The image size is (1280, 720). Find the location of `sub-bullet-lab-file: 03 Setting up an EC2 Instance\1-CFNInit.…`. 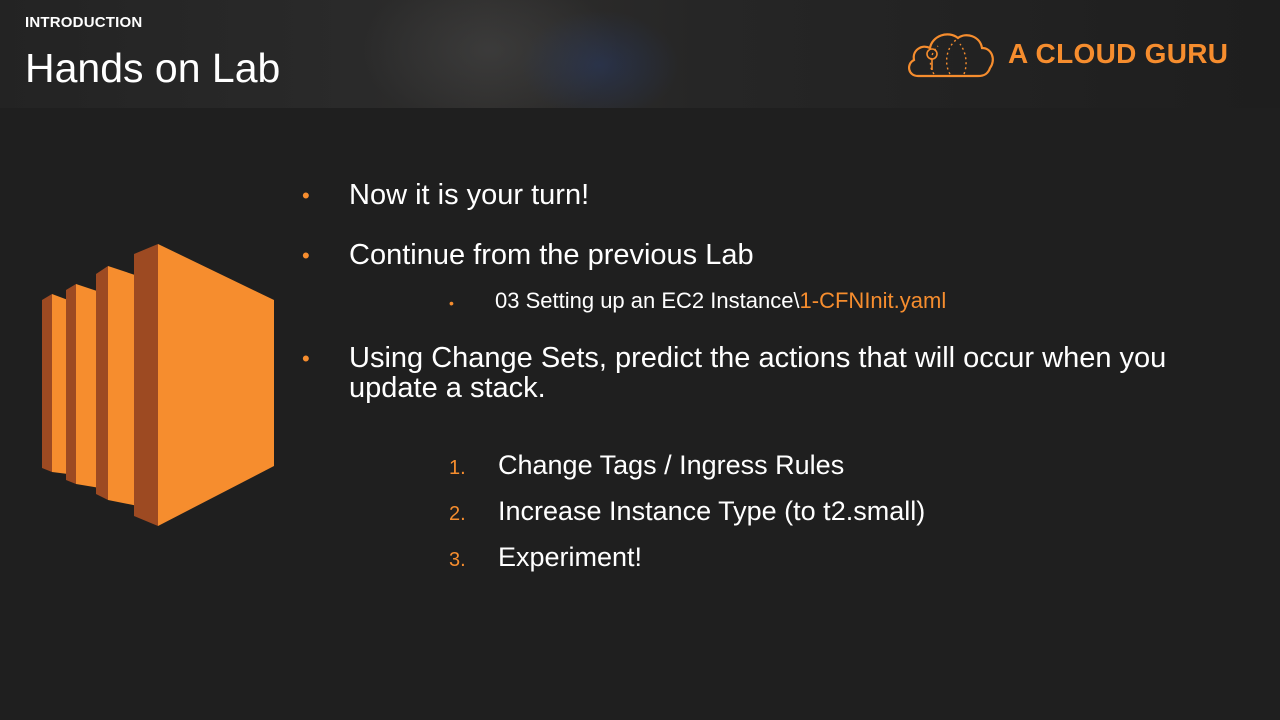

sub-bullet-lab-file: 03 Setting up an EC2 Instance\1-CFNInit.… is located at coordinates (720, 301).